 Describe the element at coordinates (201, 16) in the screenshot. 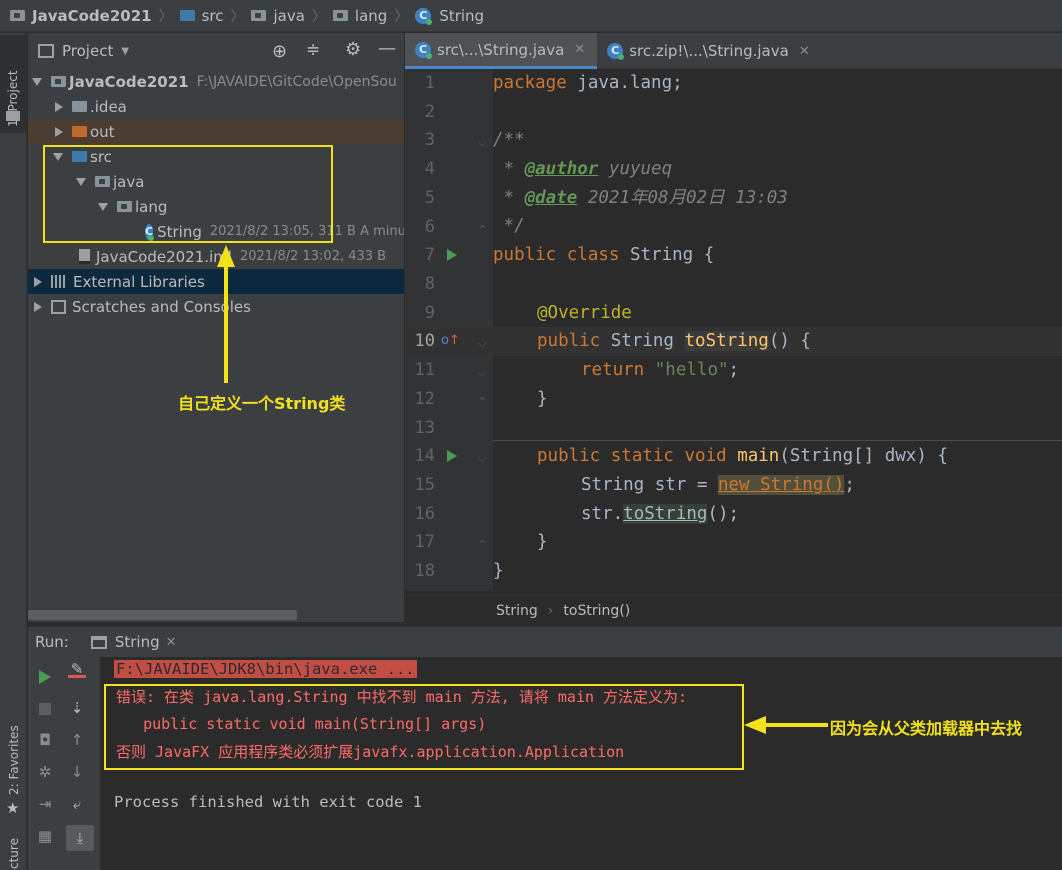

I see `breadcrumb-src: src` at that location.